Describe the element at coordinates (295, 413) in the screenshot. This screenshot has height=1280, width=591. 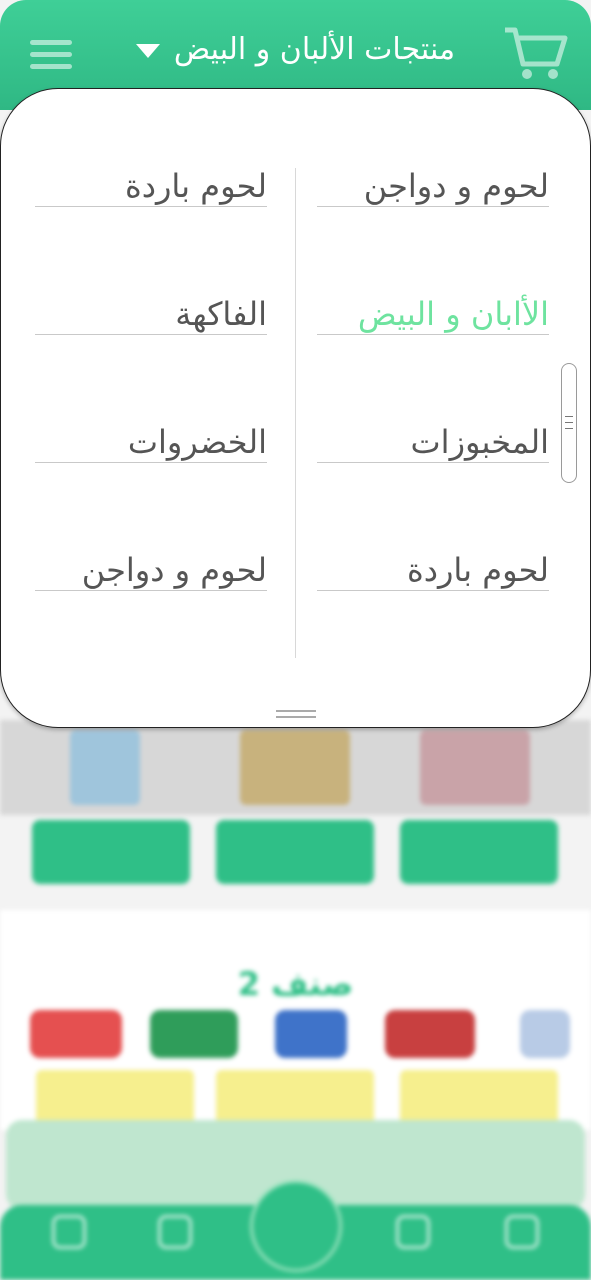
I see `column-divider` at that location.